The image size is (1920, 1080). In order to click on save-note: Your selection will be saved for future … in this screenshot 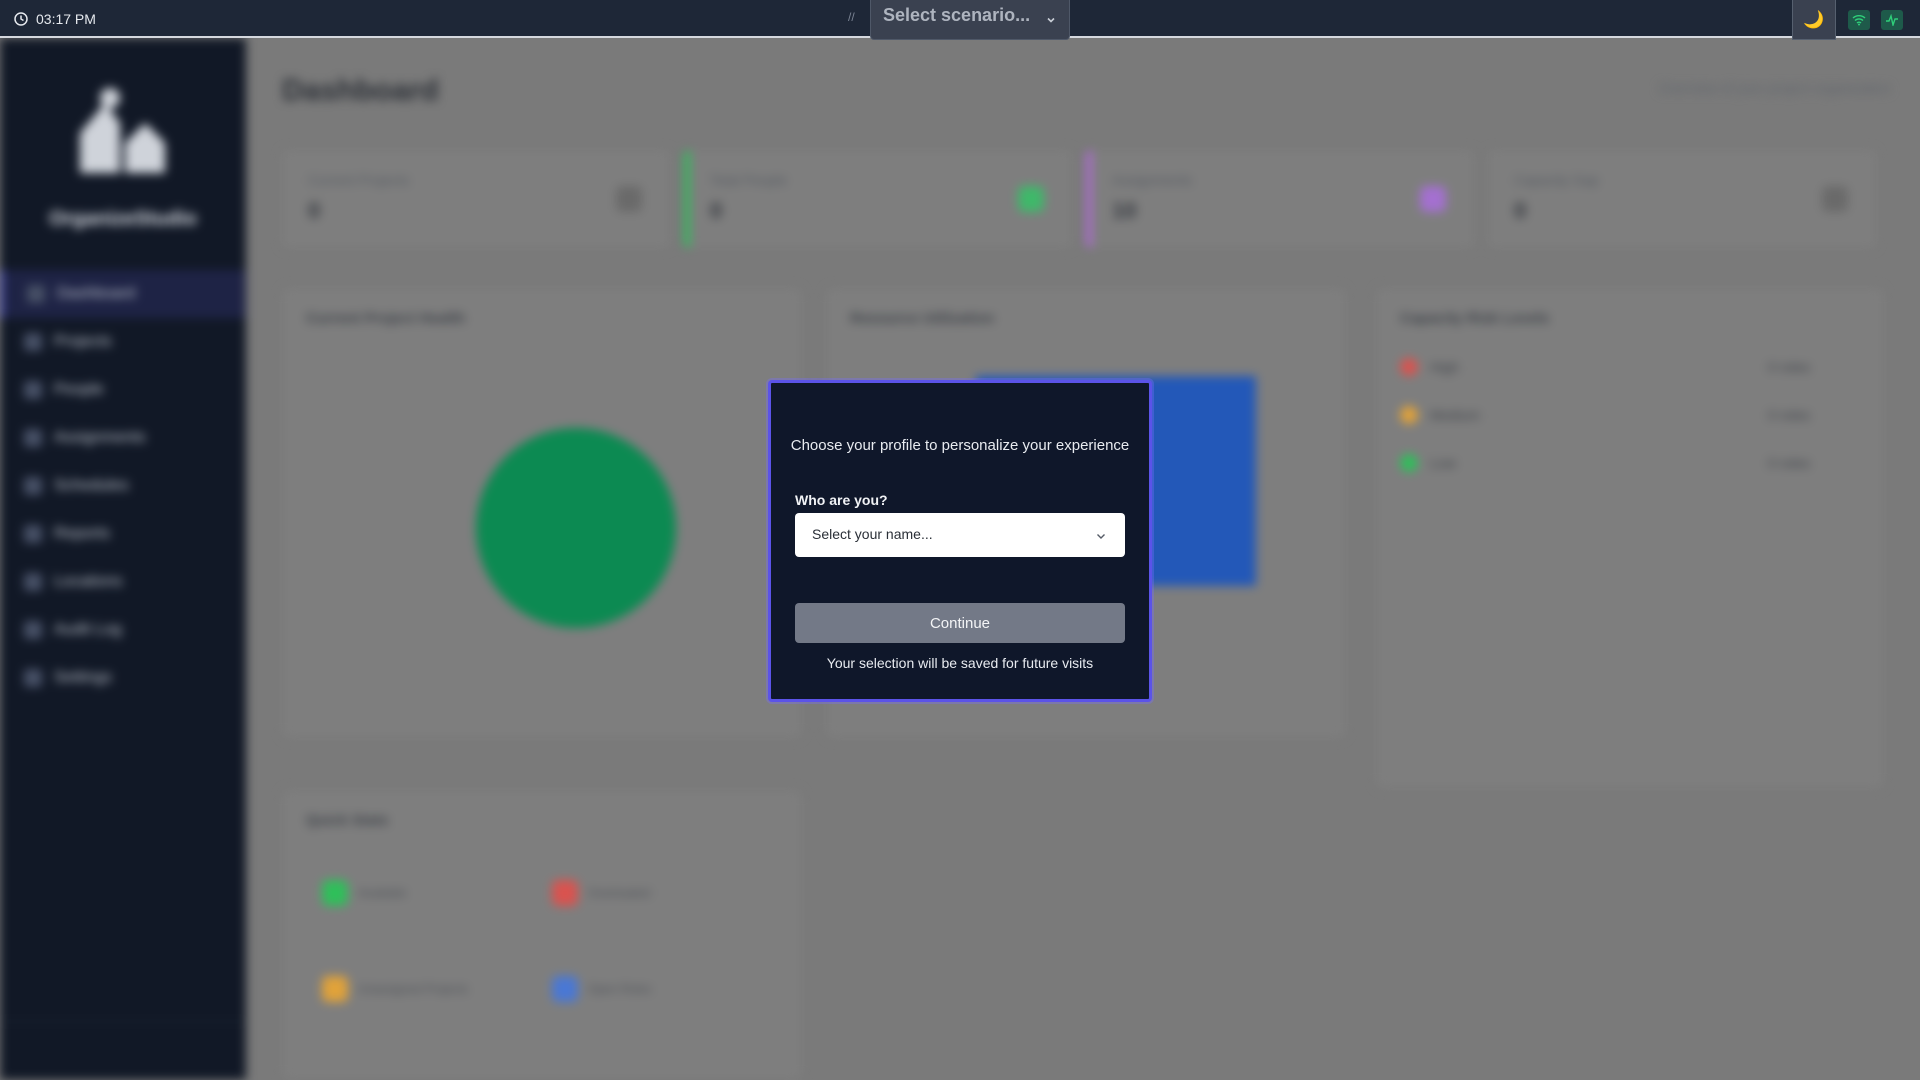, I will do `click(960, 663)`.